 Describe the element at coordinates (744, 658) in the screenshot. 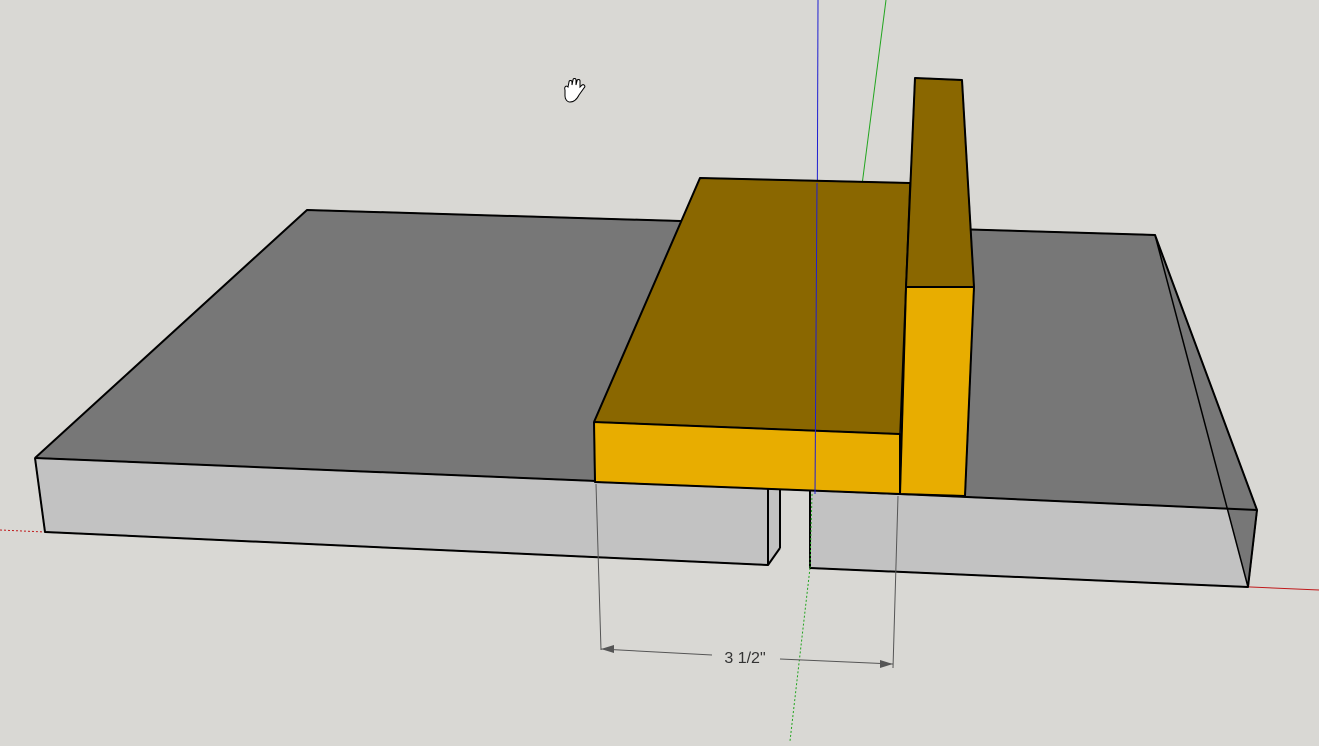

I see `dimension-label: 3 1/2"` at that location.